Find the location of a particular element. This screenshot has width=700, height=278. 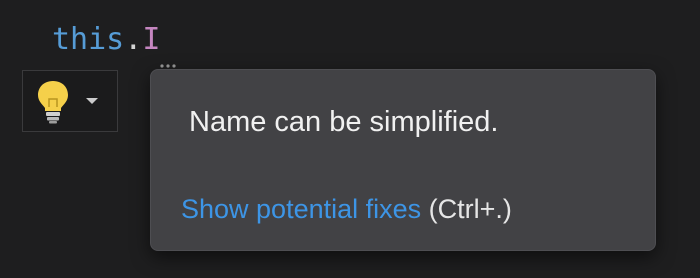

lightbulb-icon is located at coordinates (53, 102).